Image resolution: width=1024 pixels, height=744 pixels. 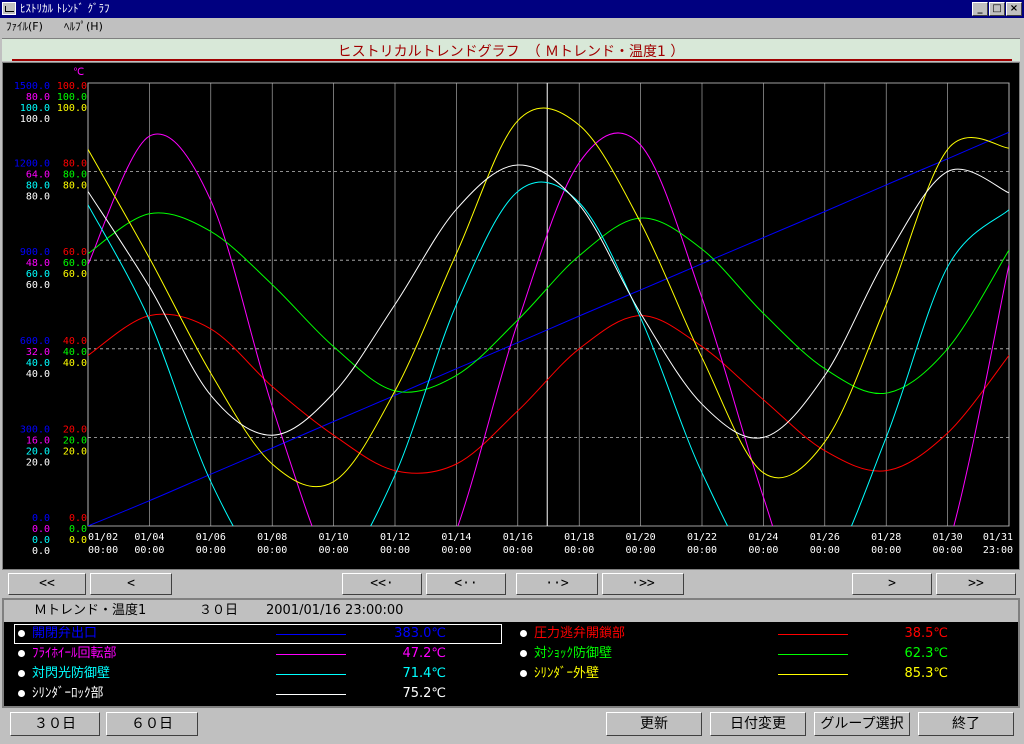 What do you see at coordinates (643, 584) in the screenshot?
I see `nav-forward-page-button: ·>>` at bounding box center [643, 584].